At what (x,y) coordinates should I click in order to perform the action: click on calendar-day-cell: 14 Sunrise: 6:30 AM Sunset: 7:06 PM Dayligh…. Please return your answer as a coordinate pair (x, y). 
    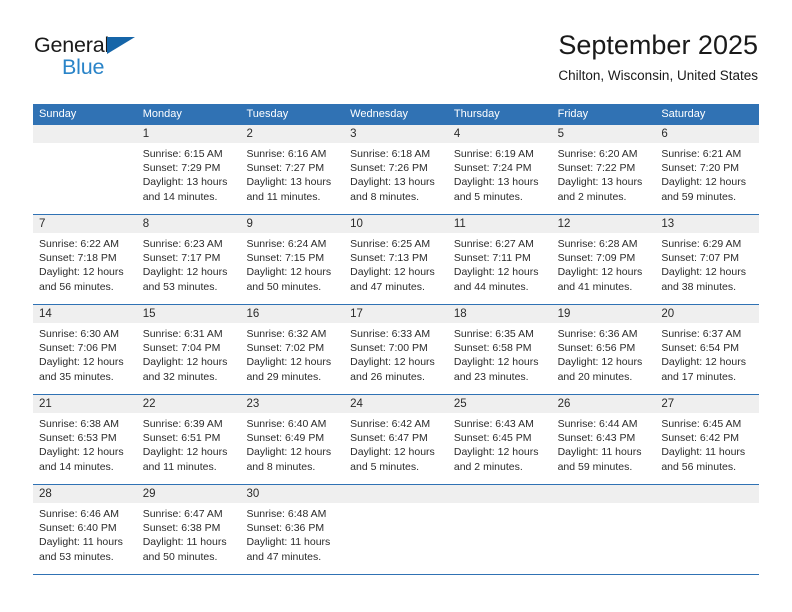
    Looking at the image, I should click on (85, 349).